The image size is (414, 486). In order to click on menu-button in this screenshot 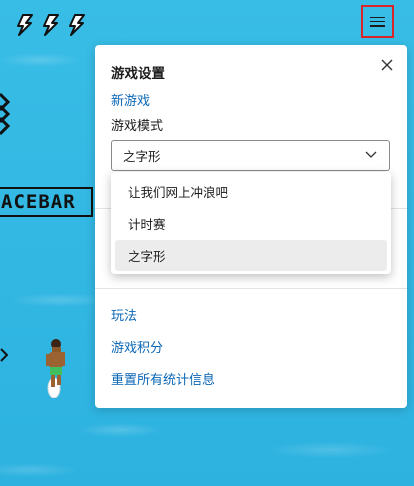, I will do `click(377, 21)`.